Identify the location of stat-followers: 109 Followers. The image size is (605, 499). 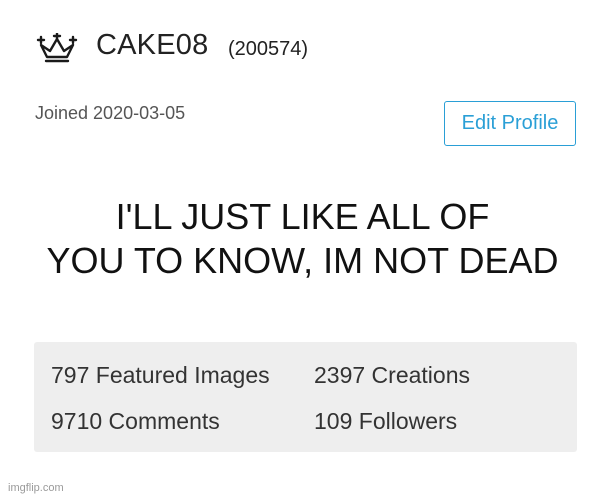
(385, 421).